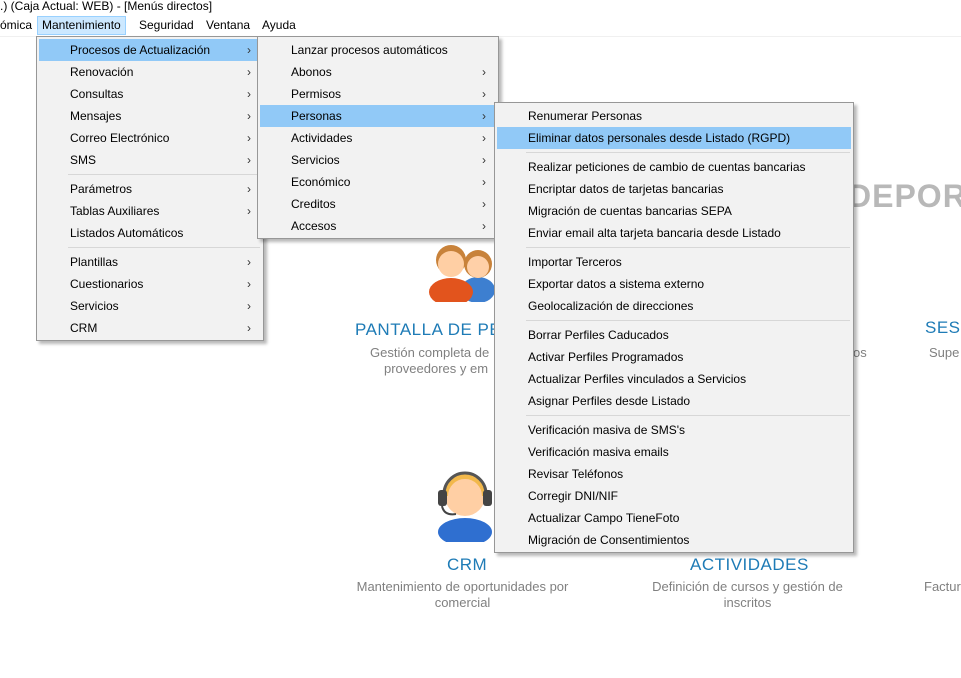 Image resolution: width=961 pixels, height=678 pixels. Describe the element at coordinates (314, 226) in the screenshot. I see `menu-item-label: Accesos` at that location.